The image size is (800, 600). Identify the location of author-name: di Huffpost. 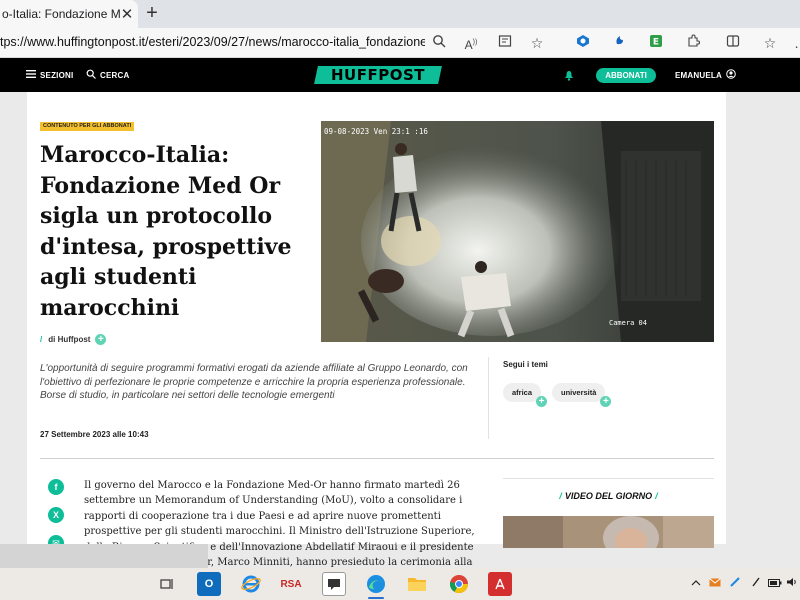
(69, 339).